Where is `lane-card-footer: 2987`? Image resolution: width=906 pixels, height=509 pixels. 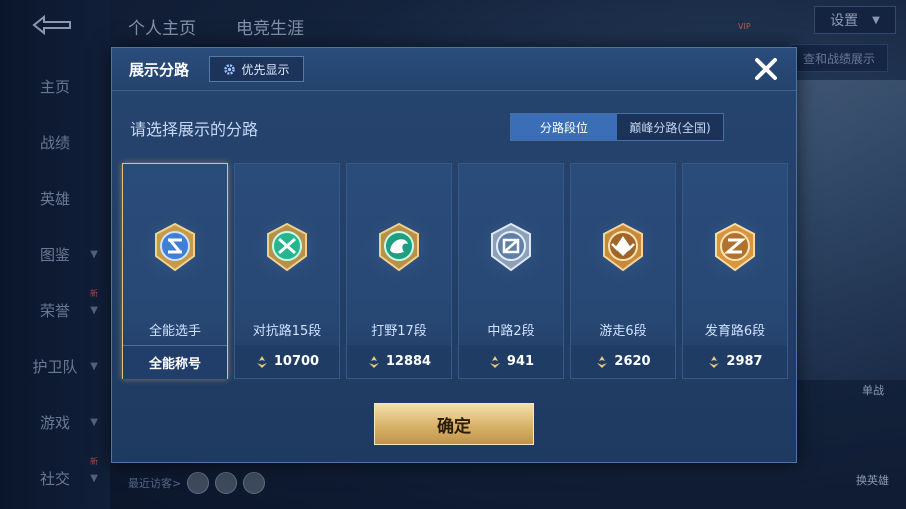
lane-card-footer: 2987 is located at coordinates (735, 361).